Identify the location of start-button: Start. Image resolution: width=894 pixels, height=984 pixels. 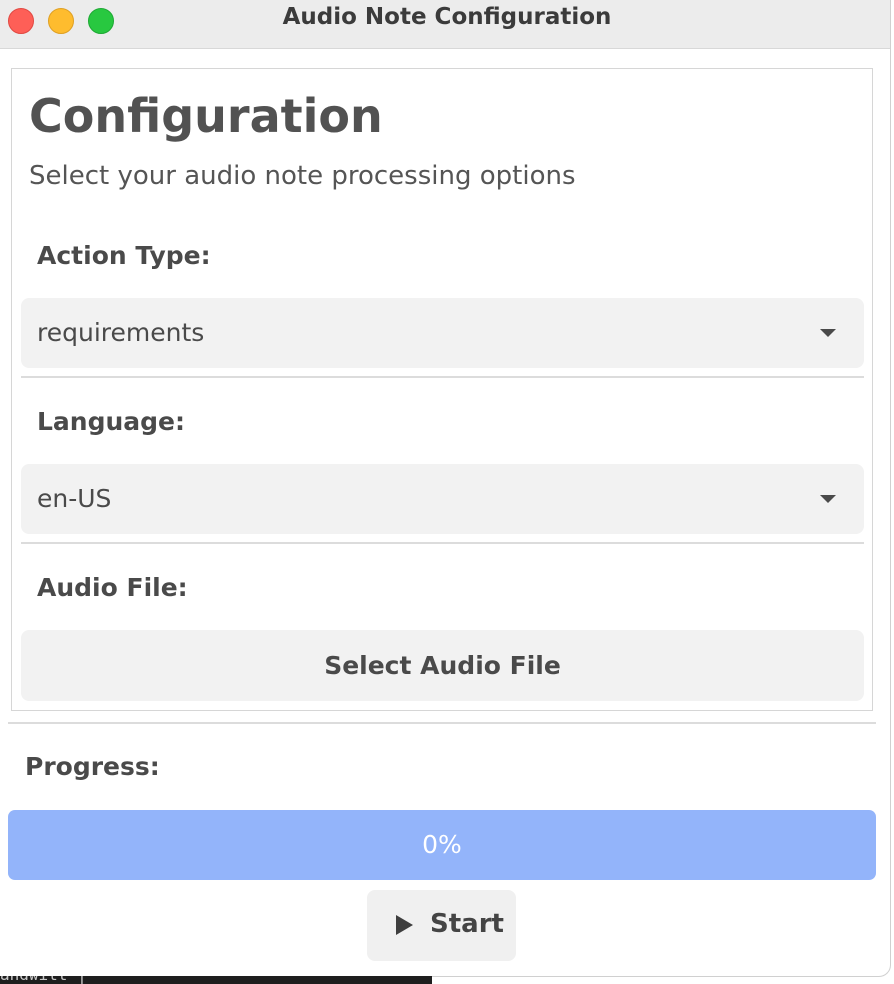
(441, 925).